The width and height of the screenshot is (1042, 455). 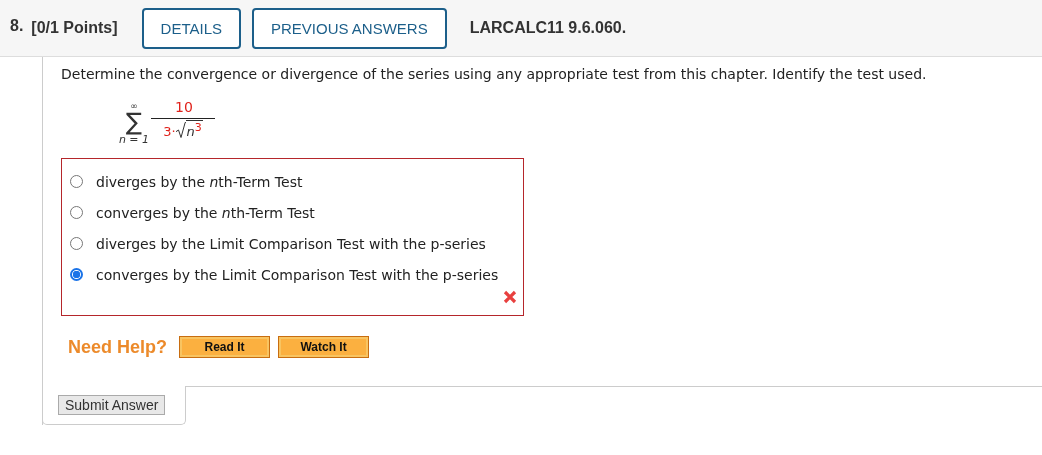 What do you see at coordinates (324, 347) in the screenshot?
I see `help-button: Watch It` at bounding box center [324, 347].